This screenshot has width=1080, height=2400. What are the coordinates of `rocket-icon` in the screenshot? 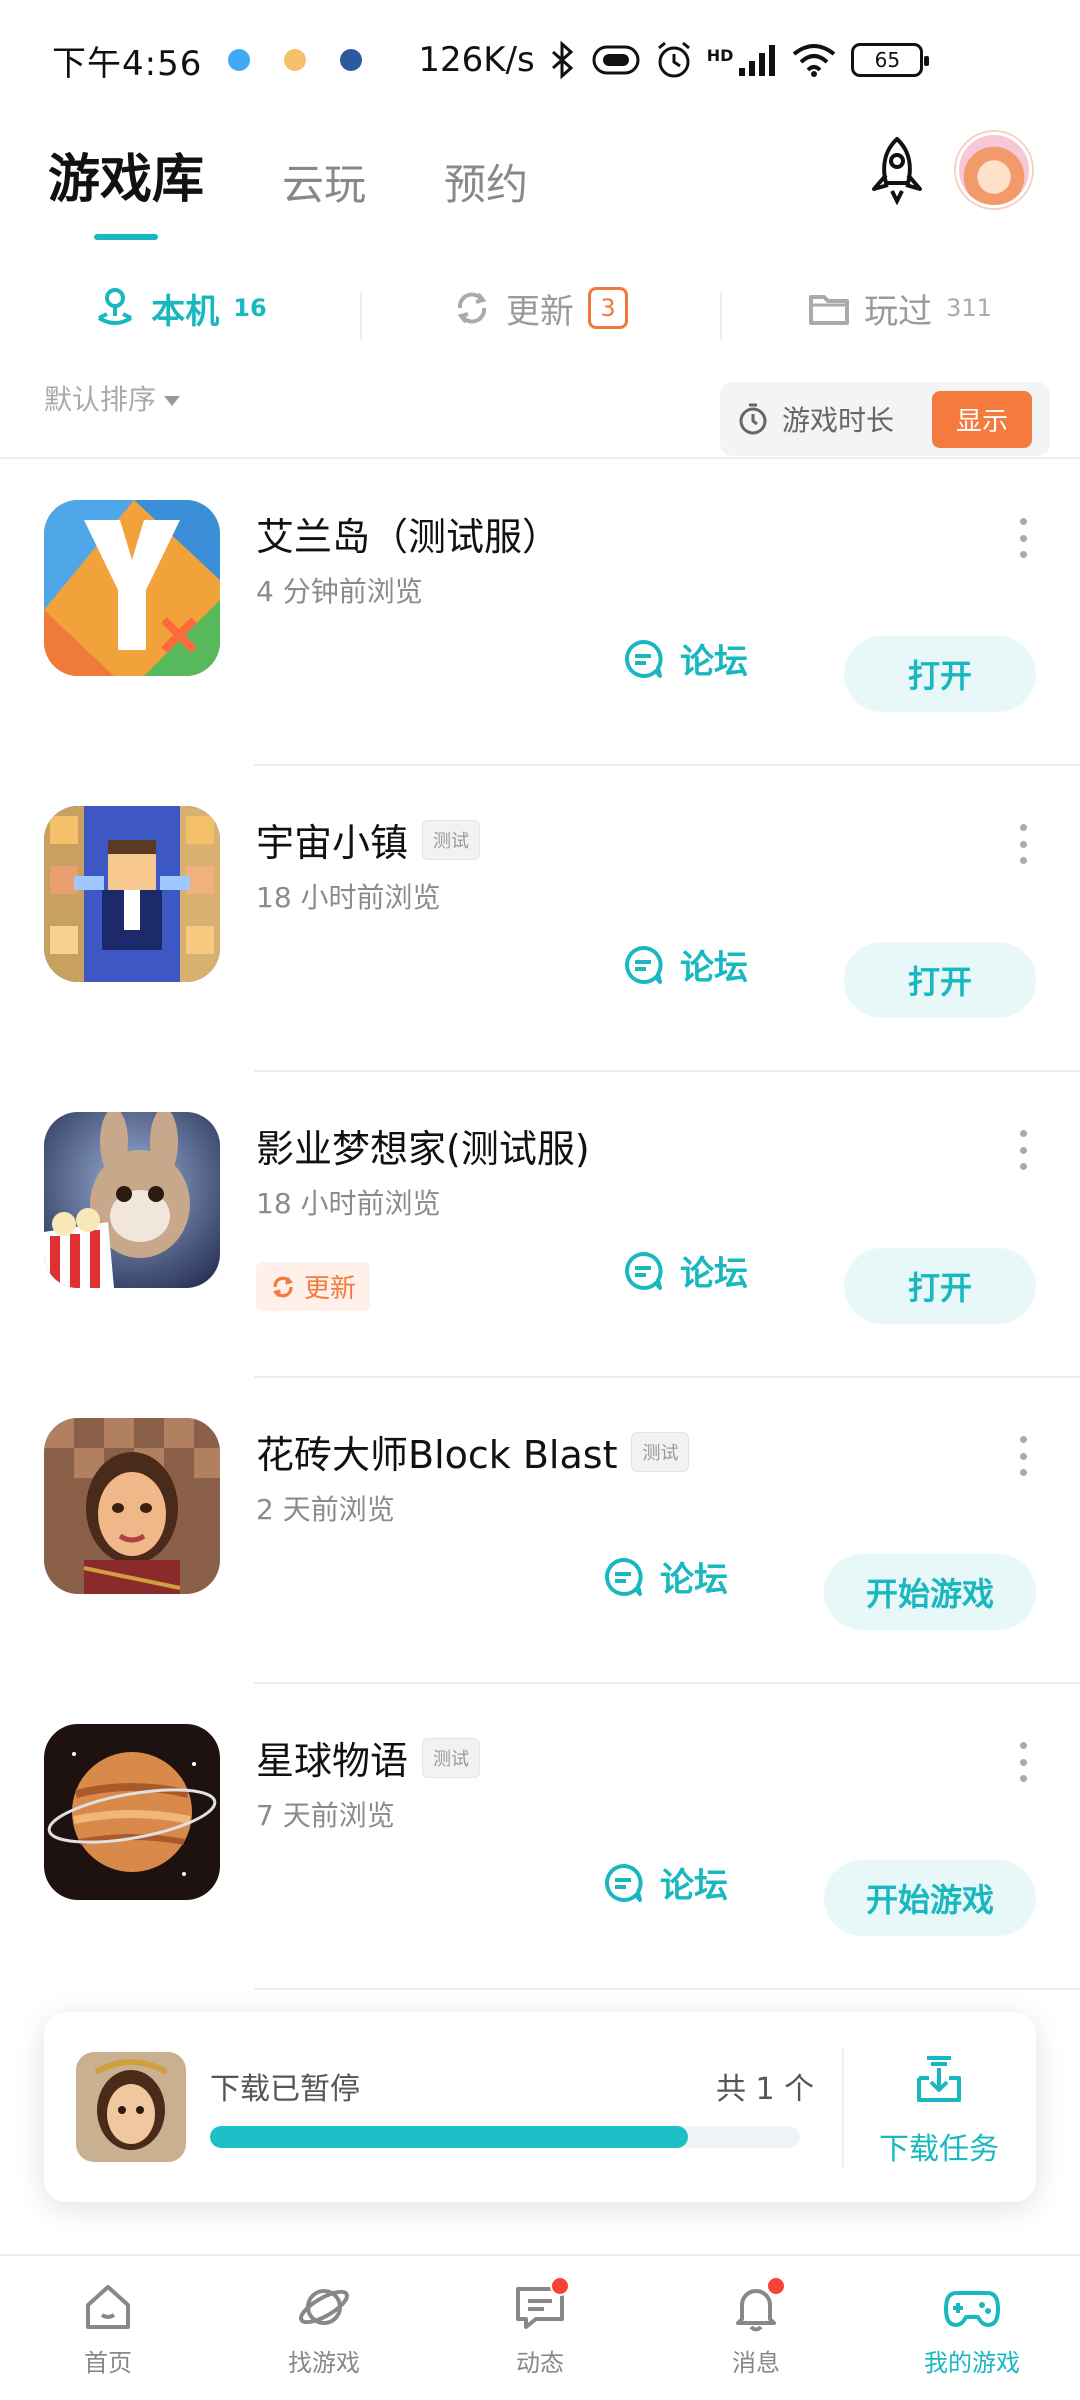 It's located at (897, 170).